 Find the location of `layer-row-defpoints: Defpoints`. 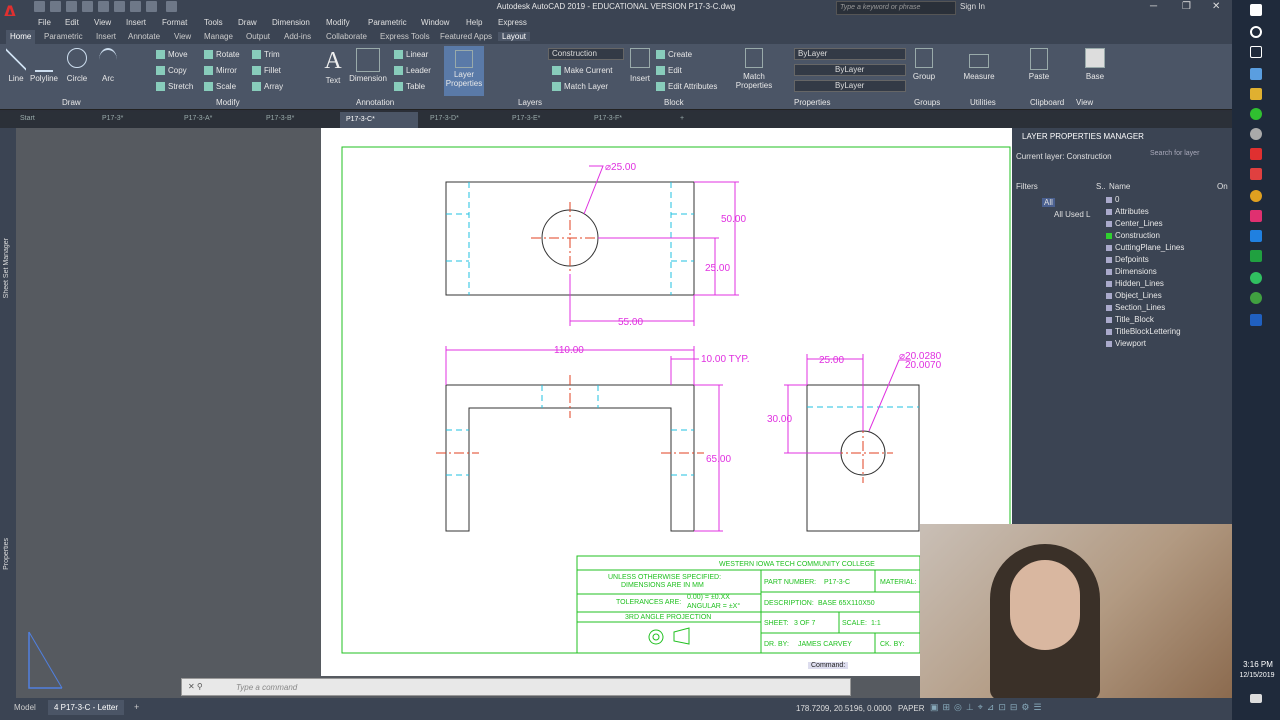

layer-row-defpoints: Defpoints is located at coordinates (1127, 259).